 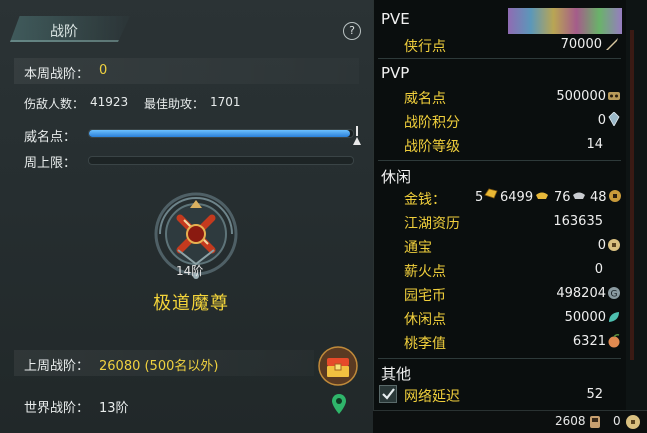 What do you see at coordinates (479, 197) in the screenshot?
I see `money-gold-bricks: 5` at bounding box center [479, 197].